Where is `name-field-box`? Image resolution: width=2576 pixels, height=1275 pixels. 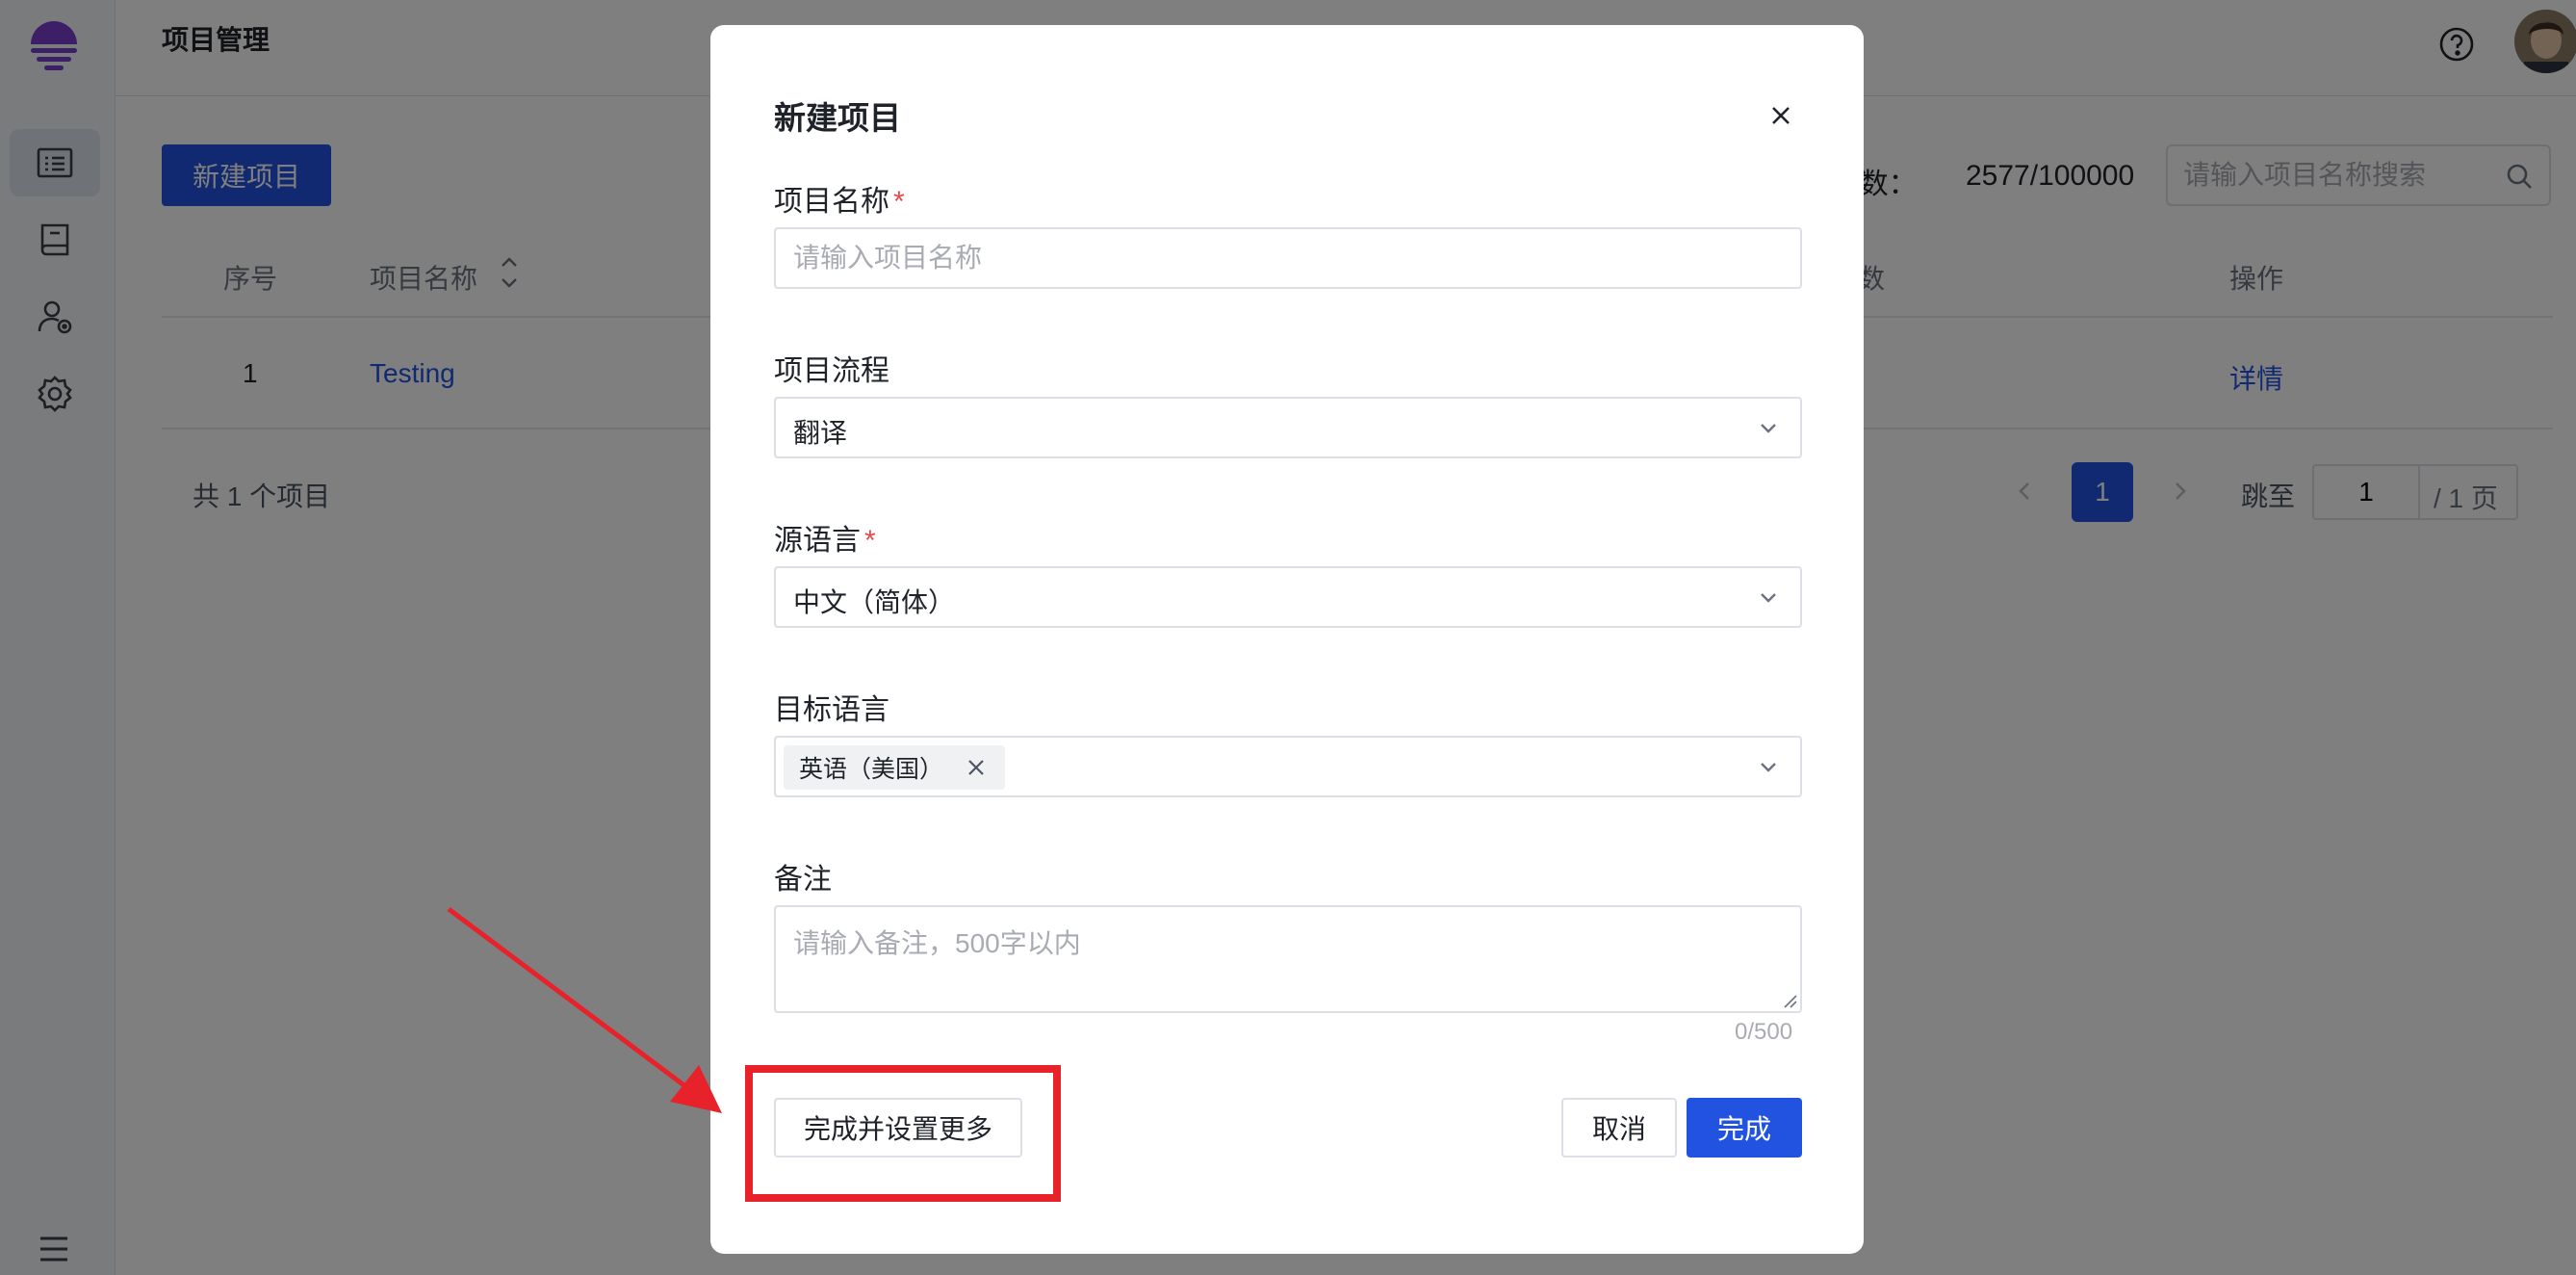
name-field-box is located at coordinates (1288, 258).